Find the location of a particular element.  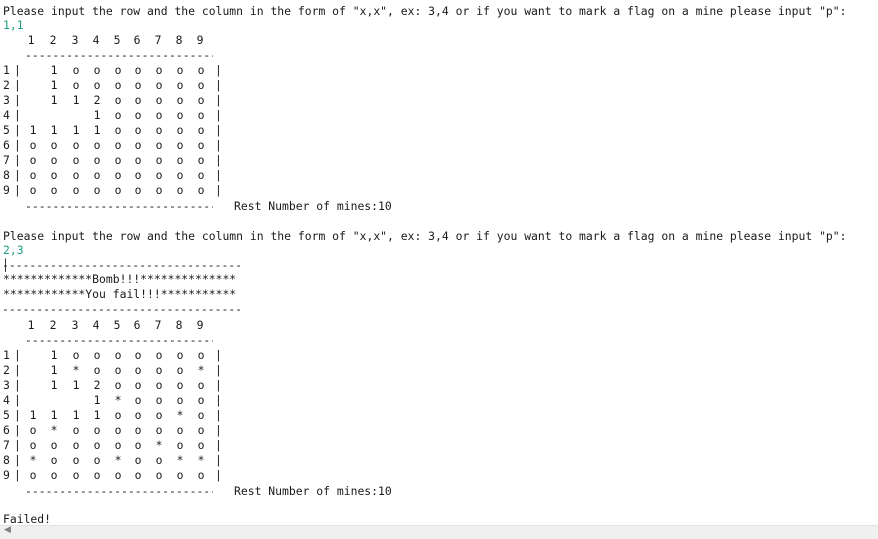

row-label: 7 is located at coordinates (6, 160).